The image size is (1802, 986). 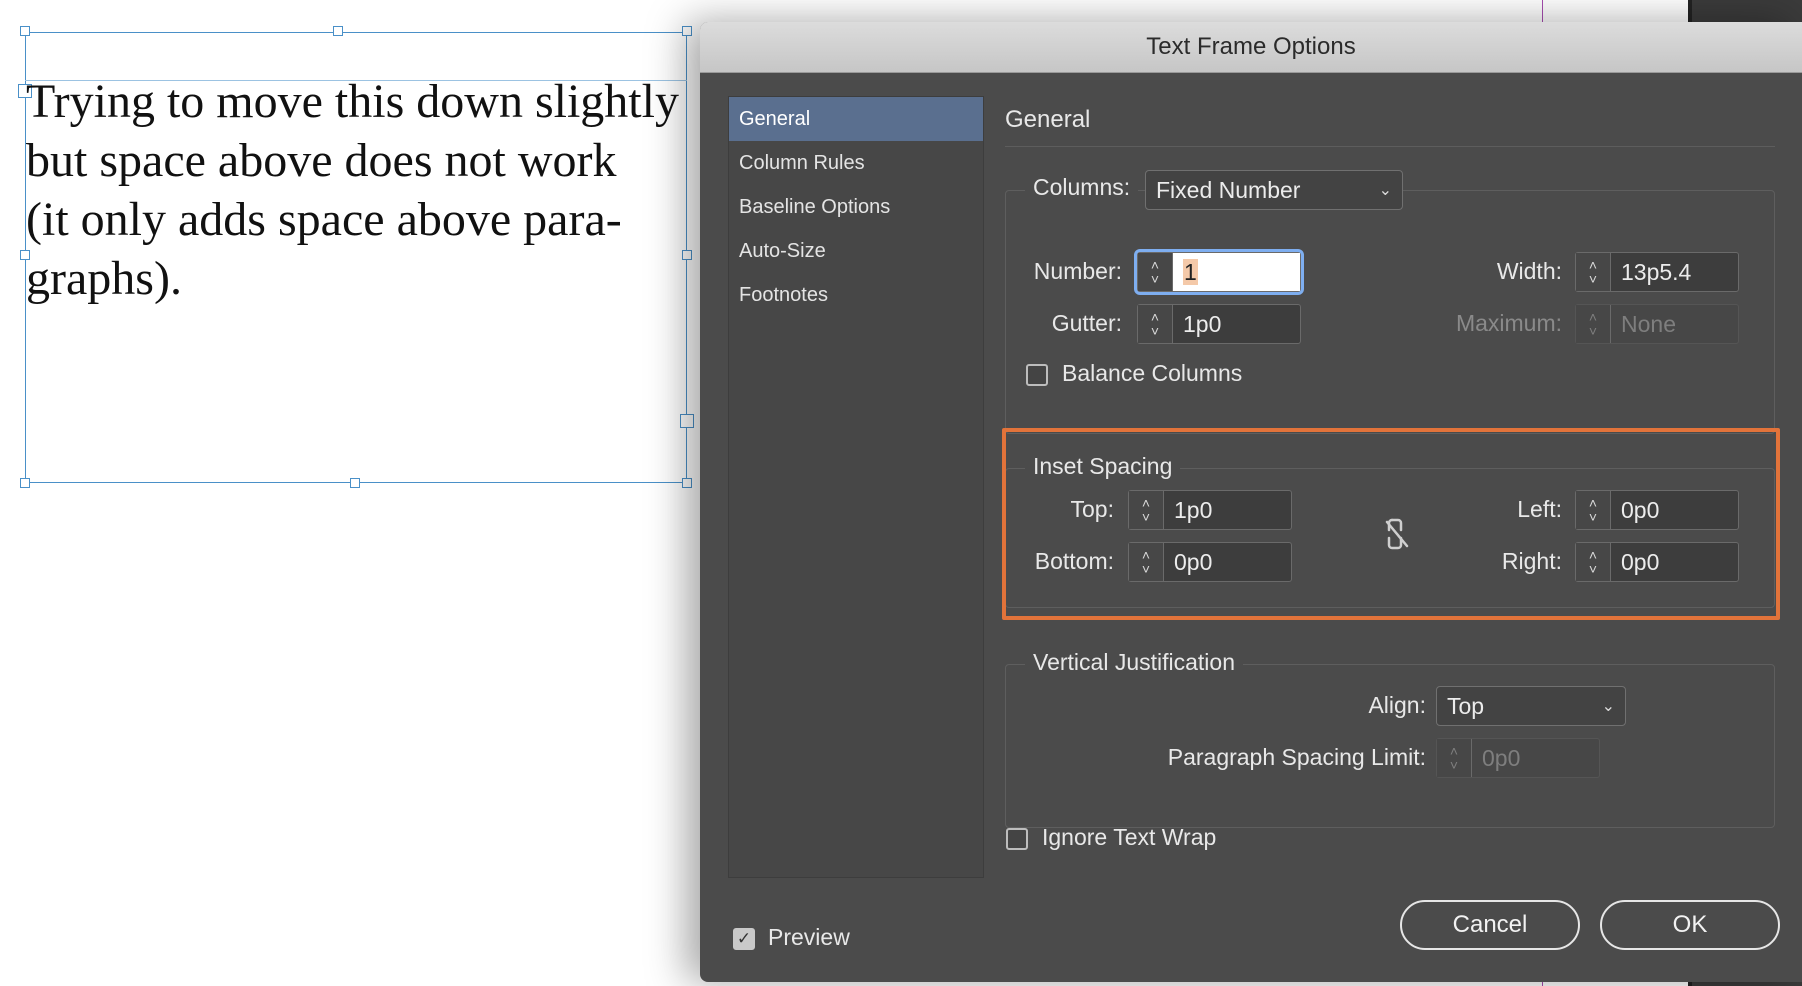 I want to click on number-stepper: ˄ ˅ 1, so click(x=1219, y=272).